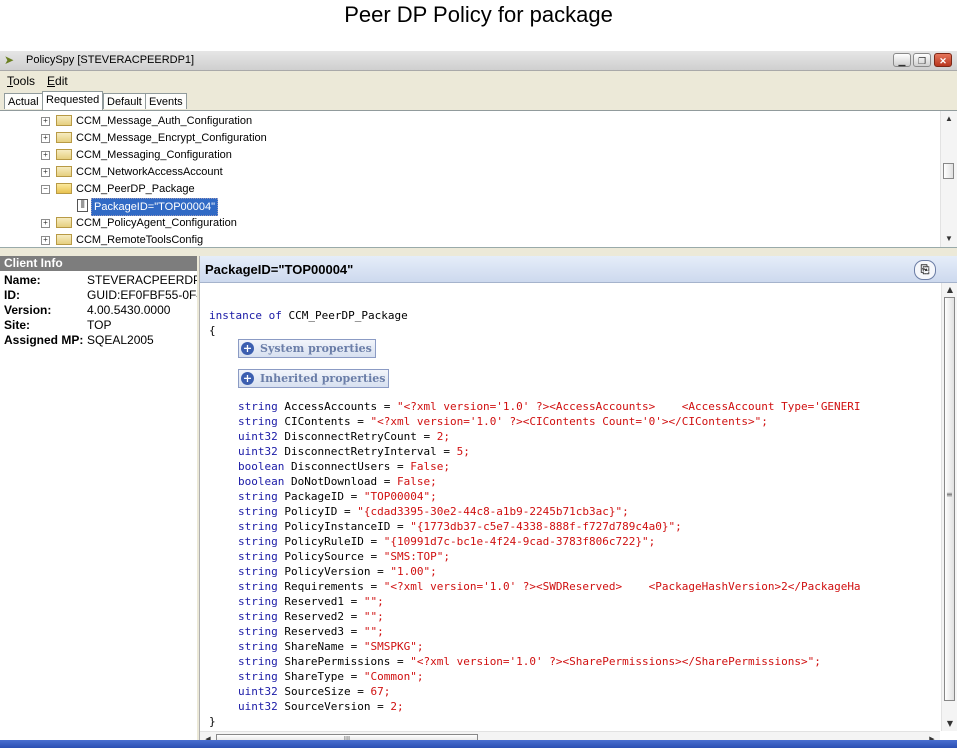 This screenshot has height=748, width=957. I want to click on property-line: boolean DoNotDownload = False;, so click(337, 481).